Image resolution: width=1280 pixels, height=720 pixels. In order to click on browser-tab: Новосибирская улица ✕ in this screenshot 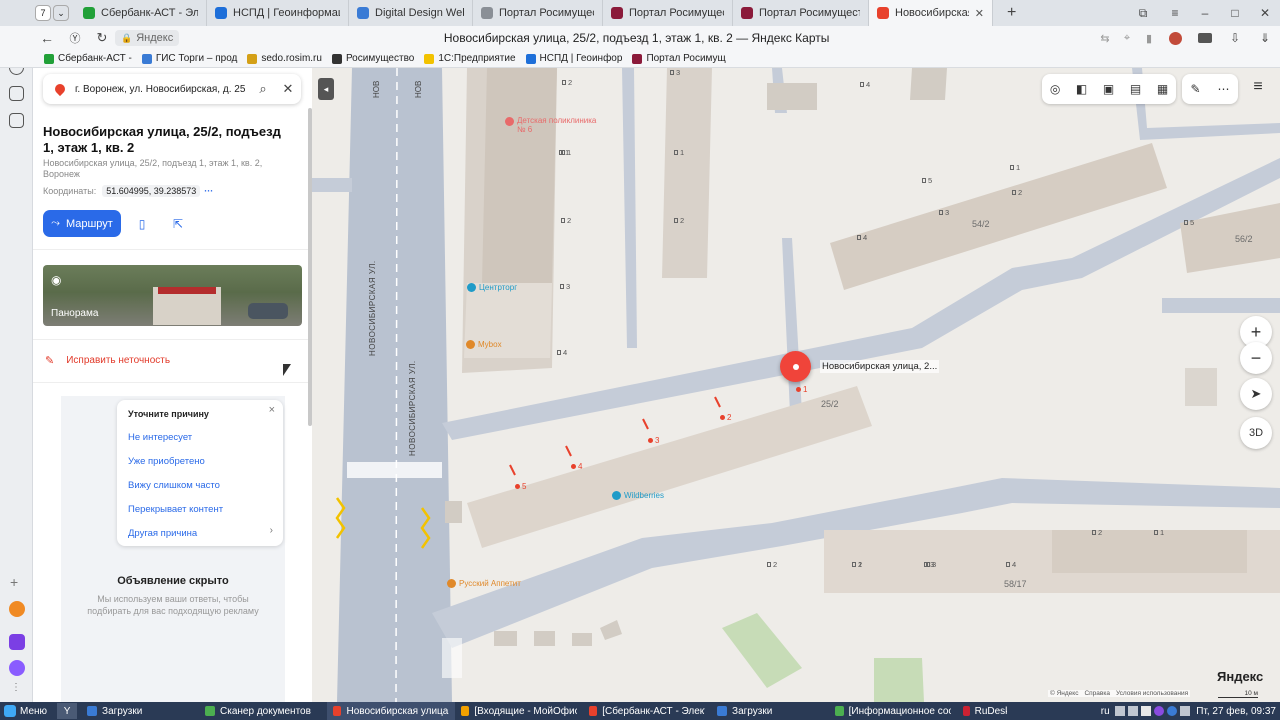, I will do `click(931, 13)`.